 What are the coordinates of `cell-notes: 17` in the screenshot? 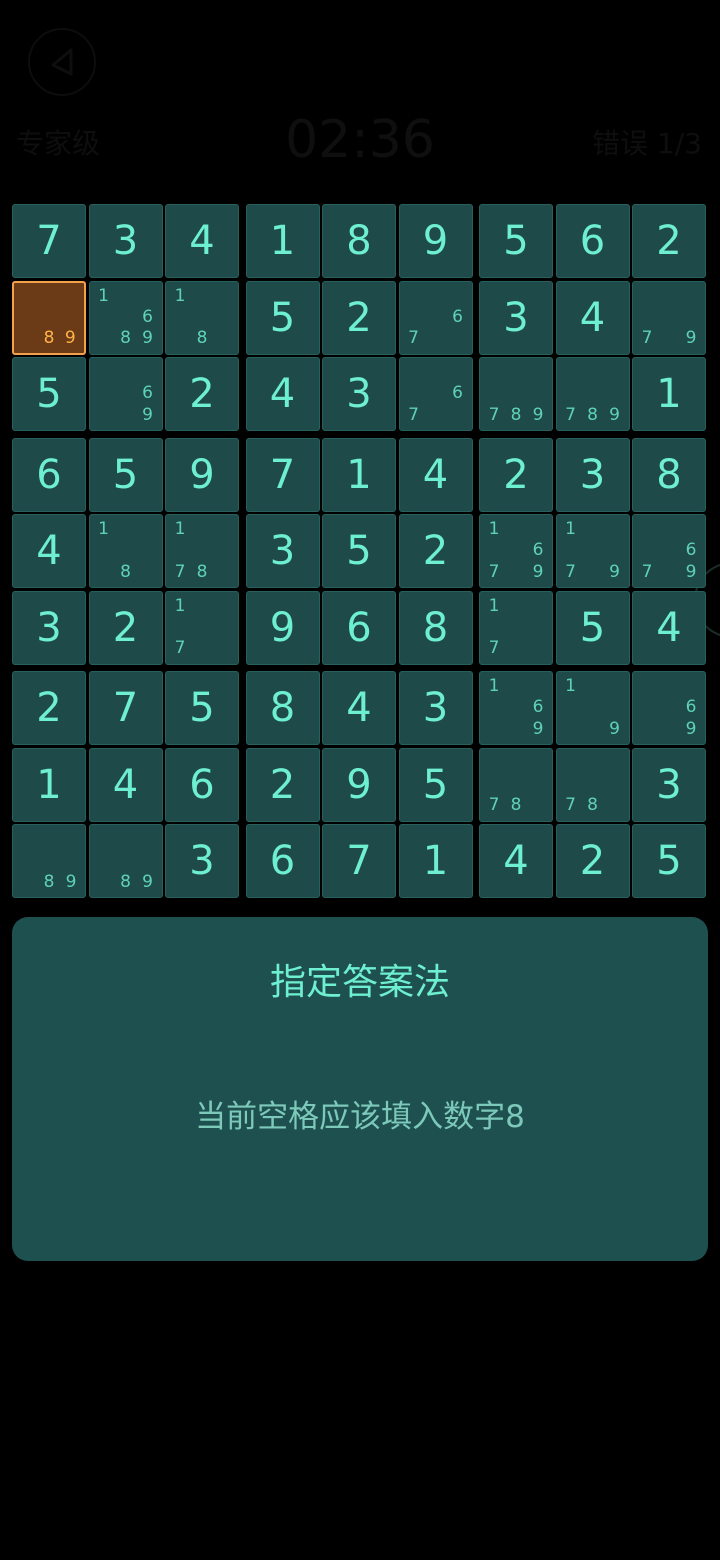 It's located at (516, 628).